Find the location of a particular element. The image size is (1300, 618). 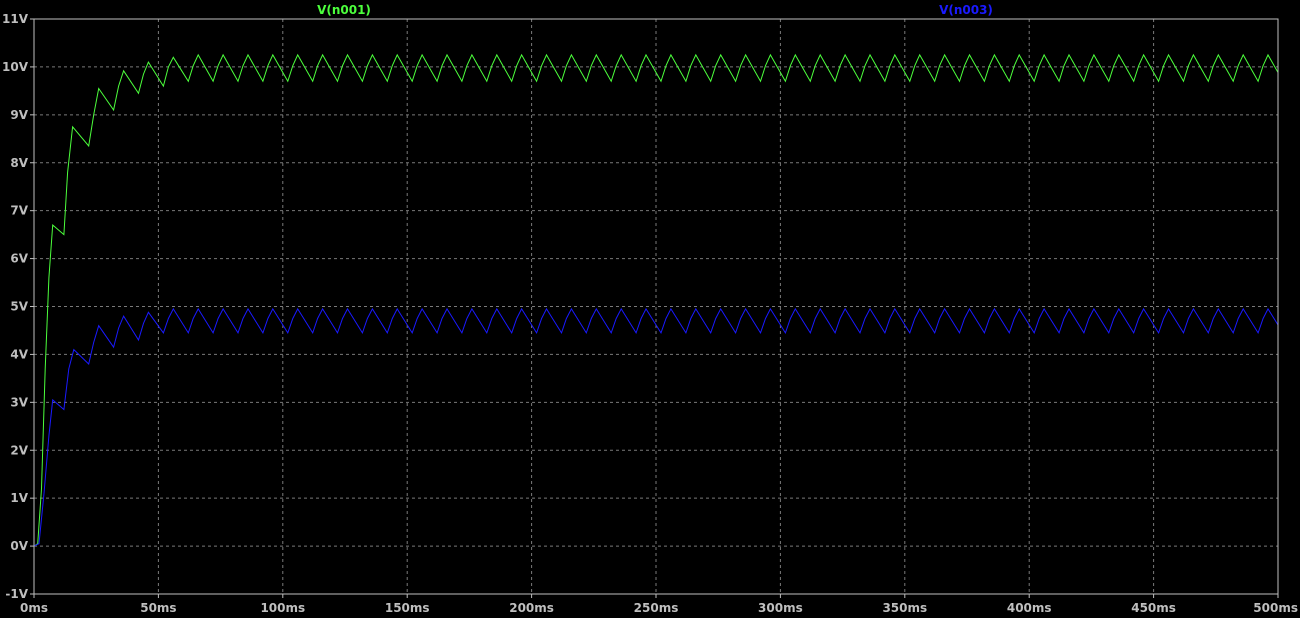

x-tick-label: 300ms is located at coordinates (780, 608).